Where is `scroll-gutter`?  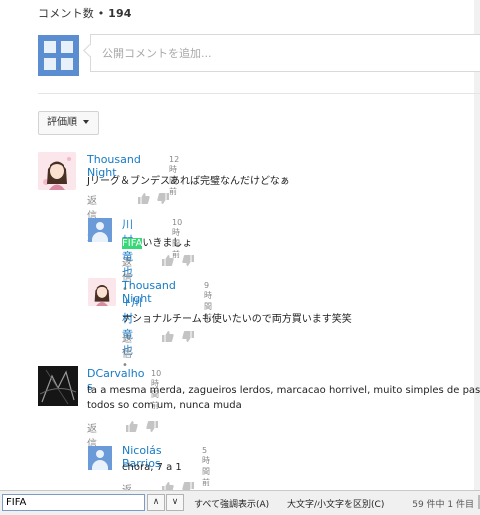 scroll-gutter is located at coordinates (477, 245).